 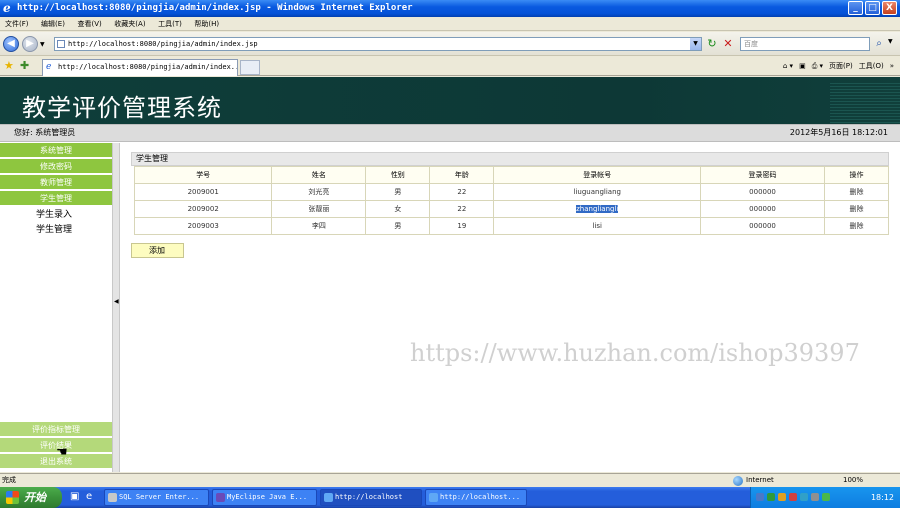 What do you see at coordinates (817, 66) in the screenshot?
I see `print-icon: ⎙ ▾` at bounding box center [817, 66].